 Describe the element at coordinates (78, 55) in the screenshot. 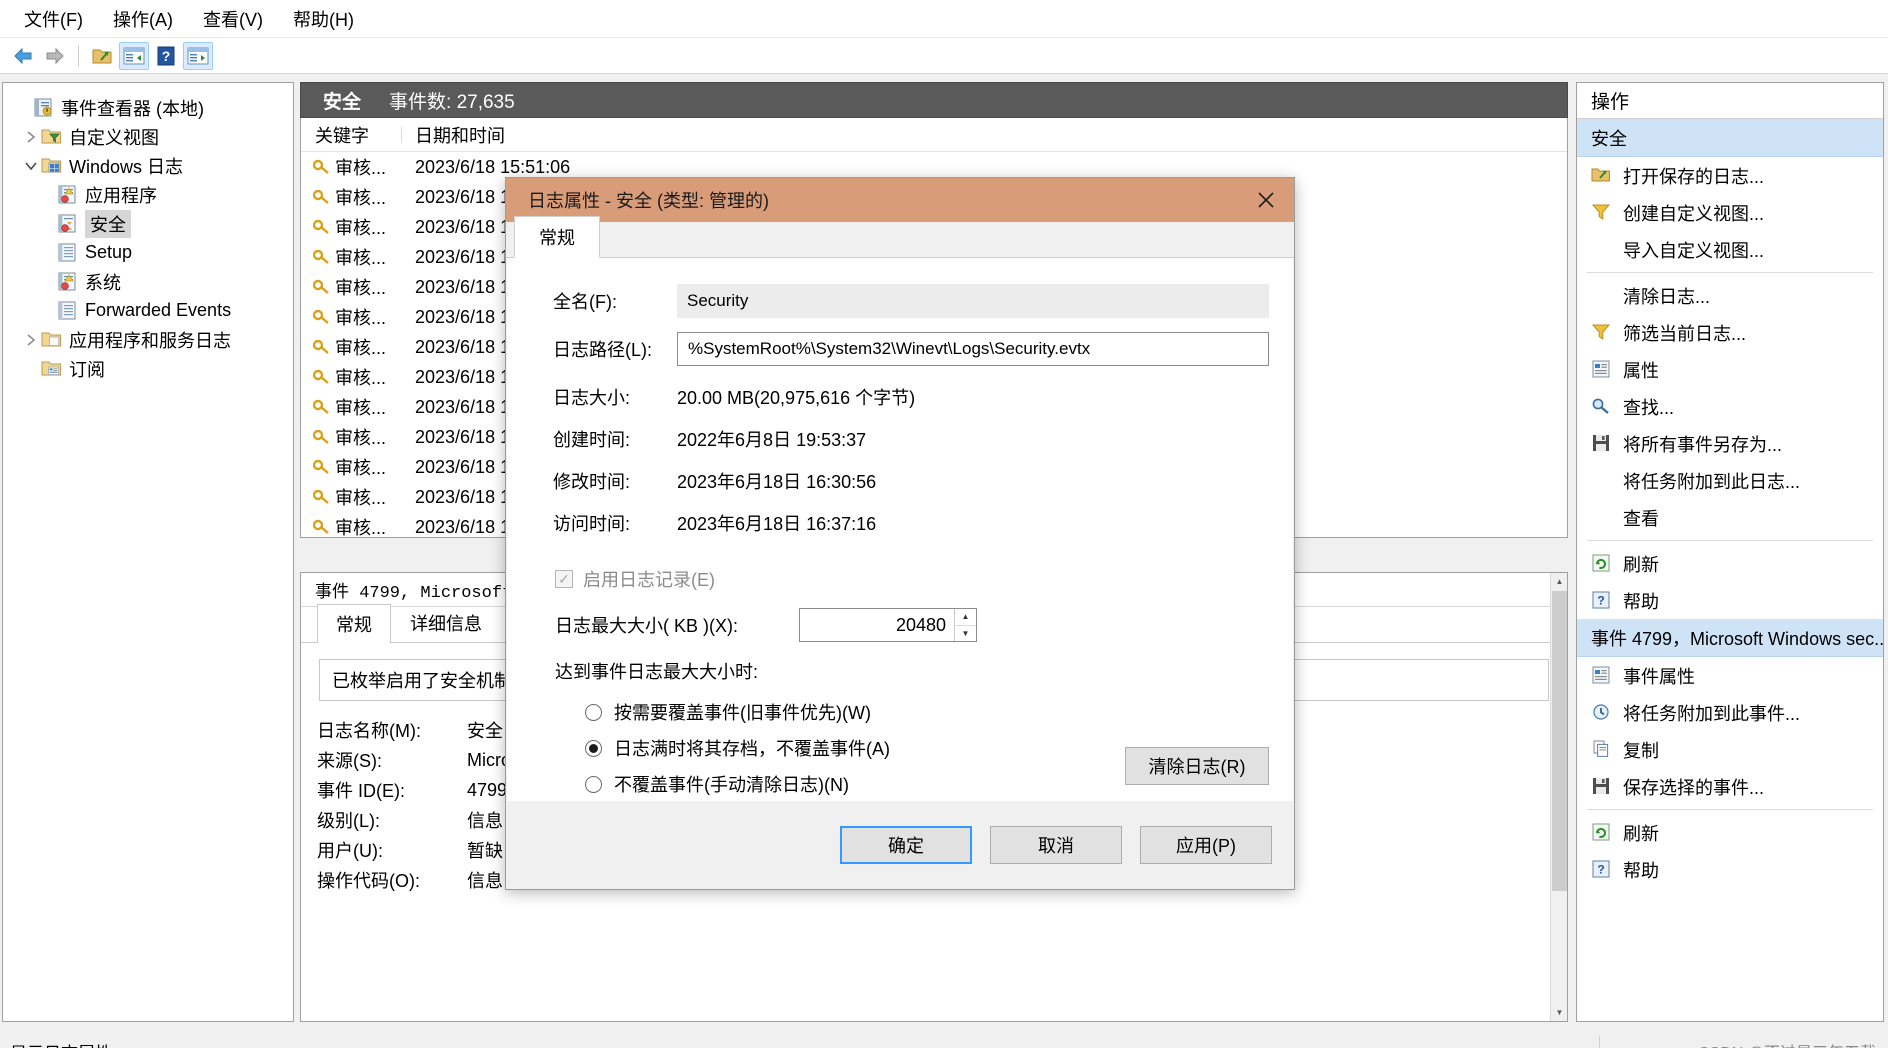

I see `toolbar-separator` at that location.